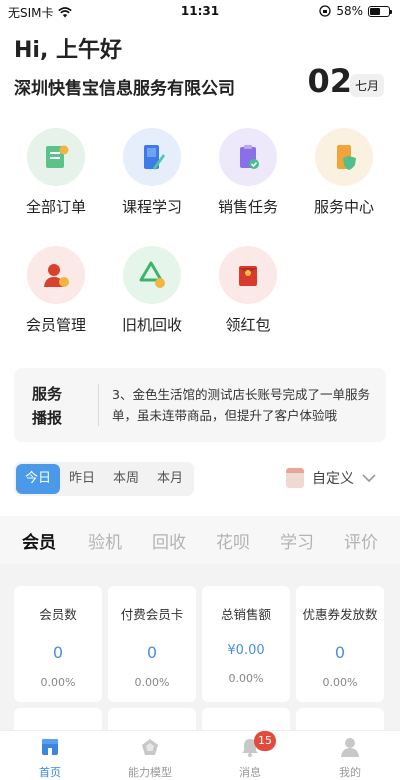 The image size is (400, 780). I want to click on date-month: 七月, so click(366, 85).